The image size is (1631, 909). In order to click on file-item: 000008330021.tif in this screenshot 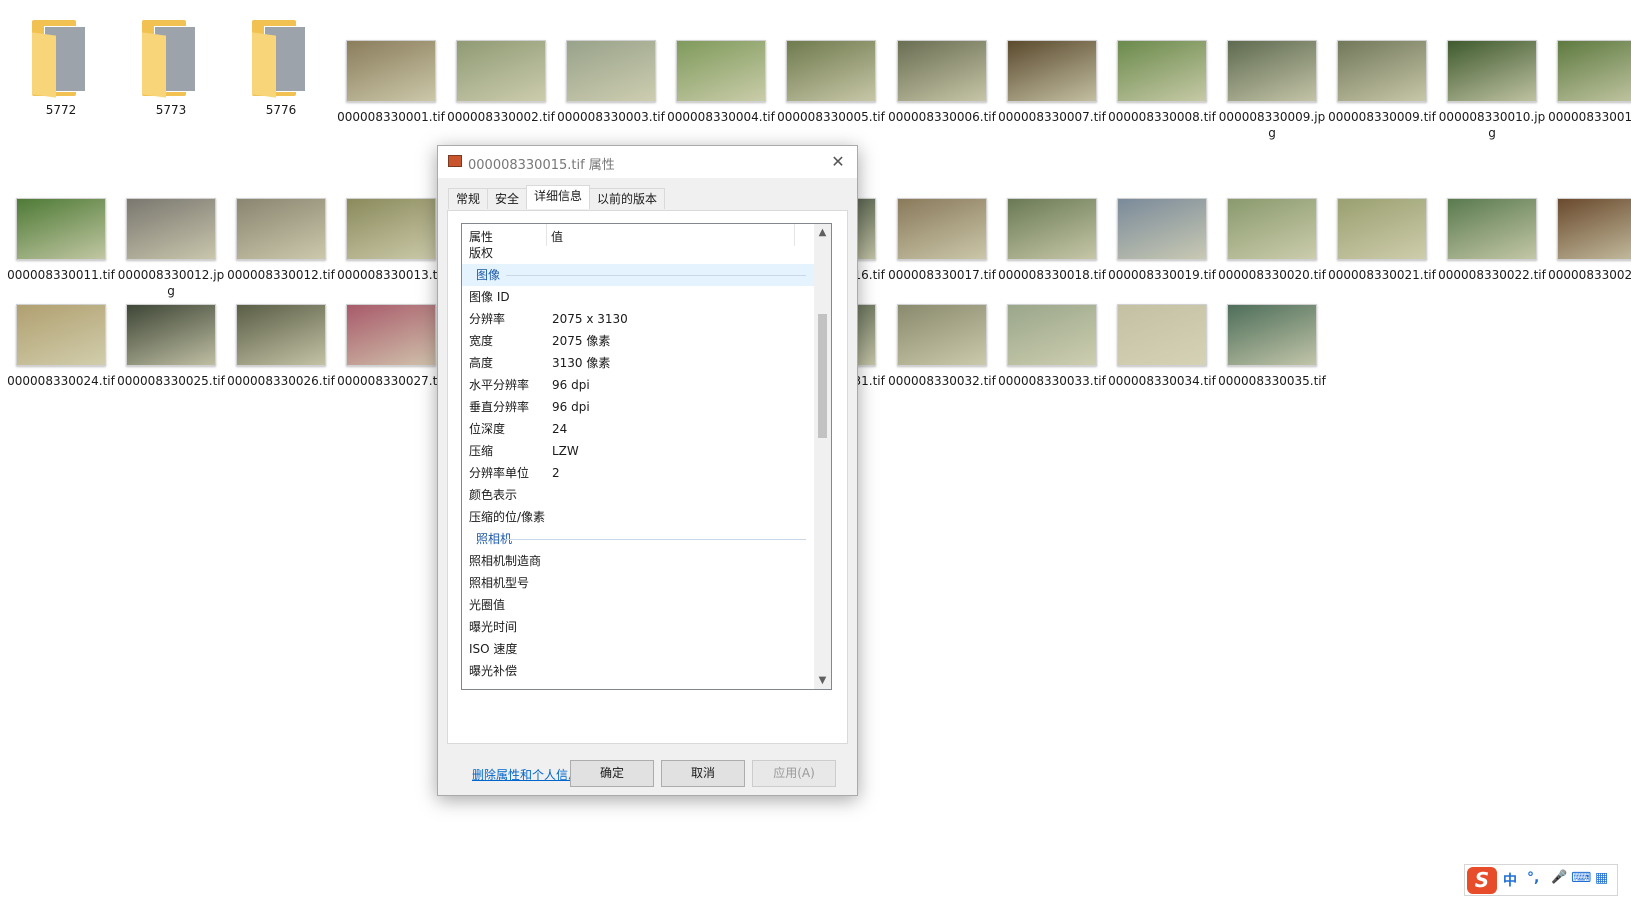, I will do `click(1382, 240)`.